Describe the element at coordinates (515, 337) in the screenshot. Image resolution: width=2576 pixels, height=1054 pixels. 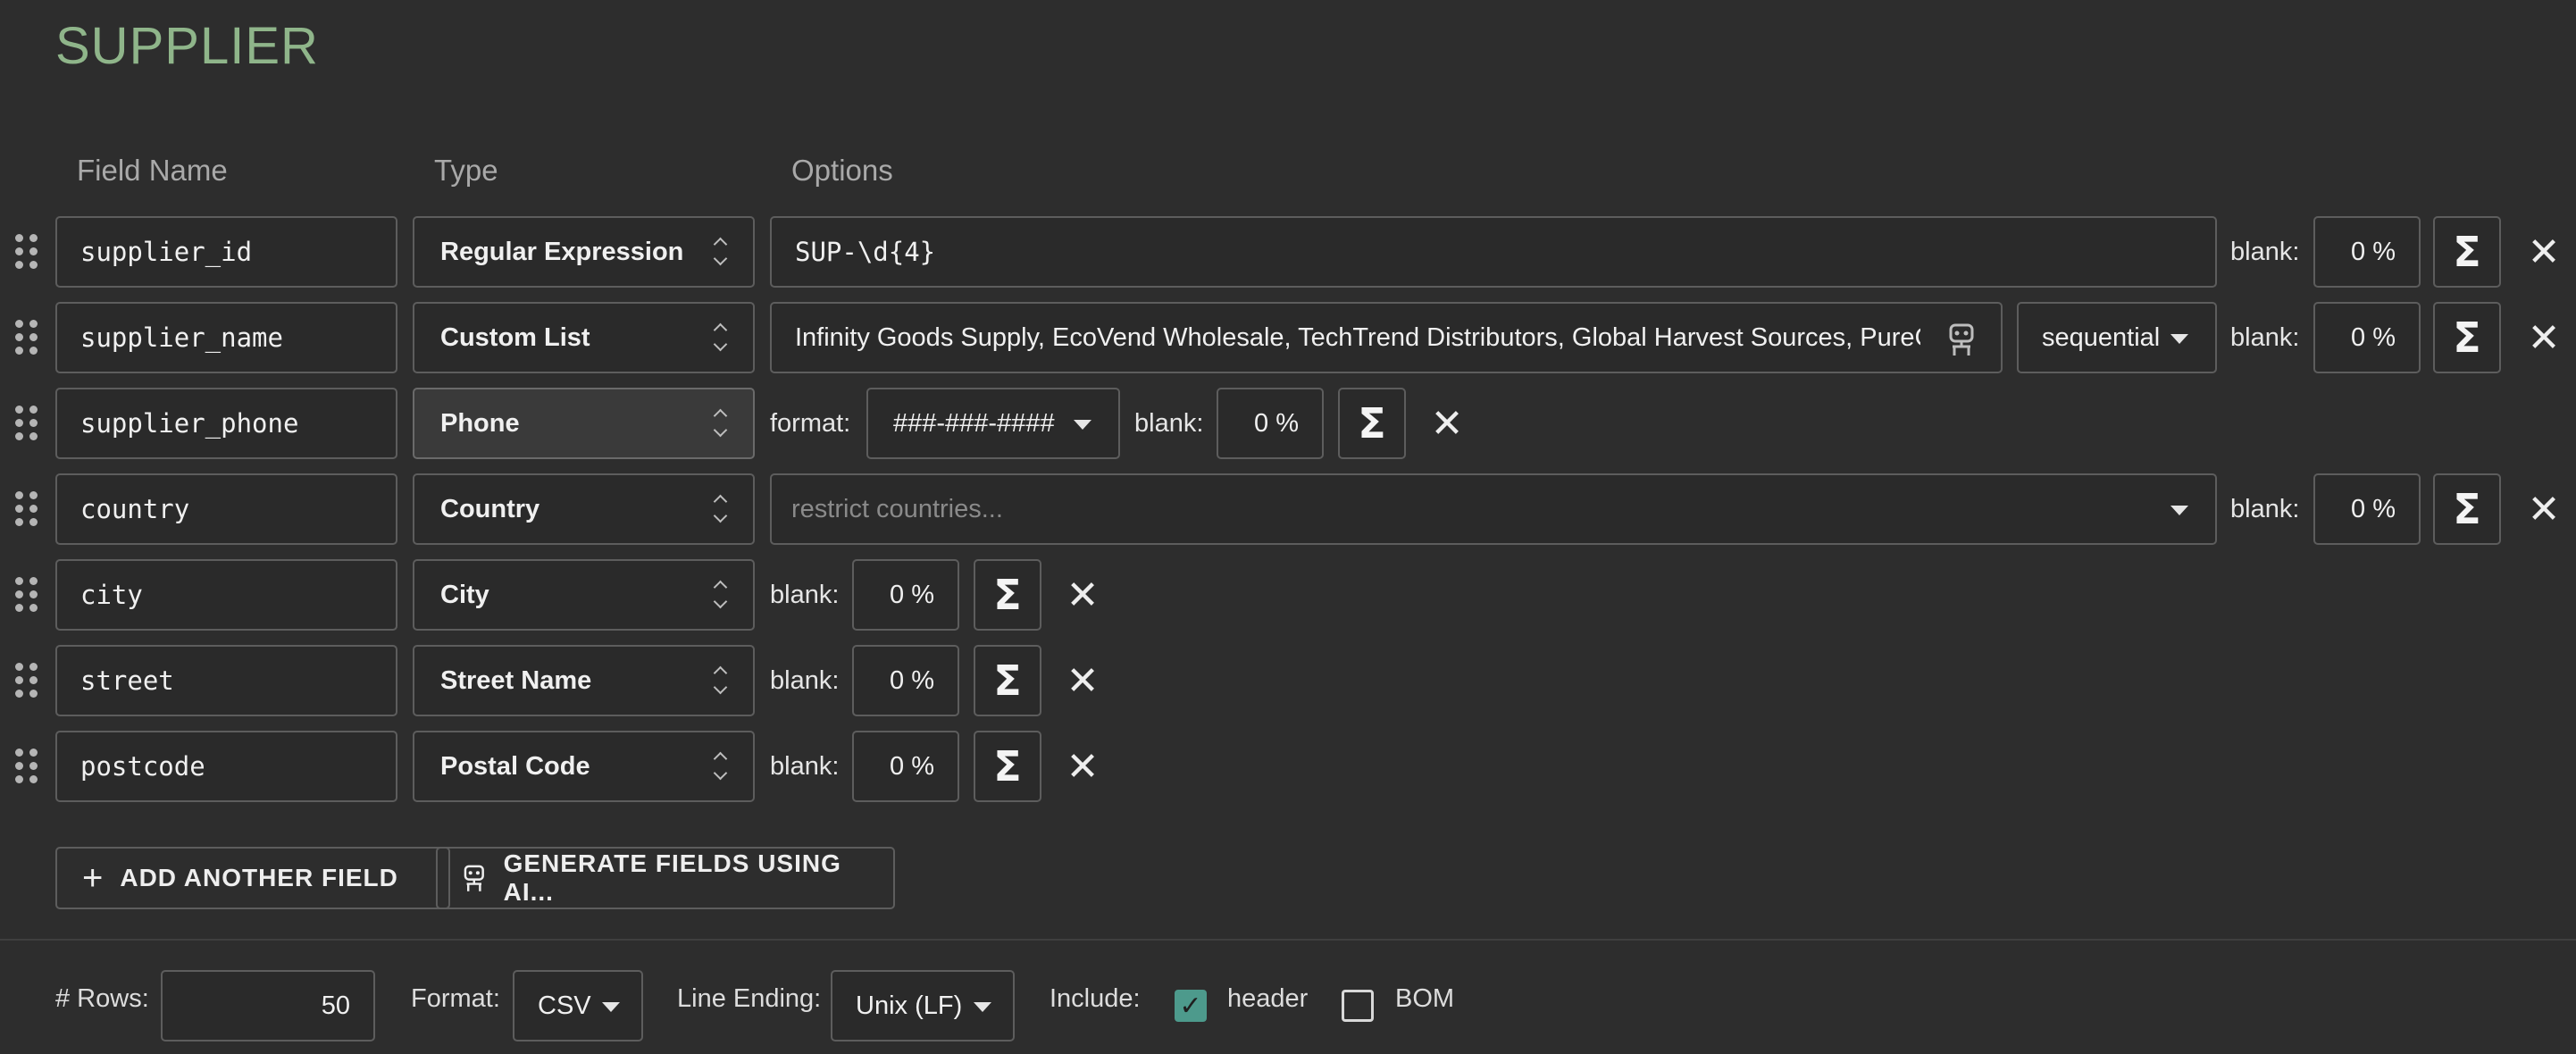
I see `field-type-label: Custom List` at that location.